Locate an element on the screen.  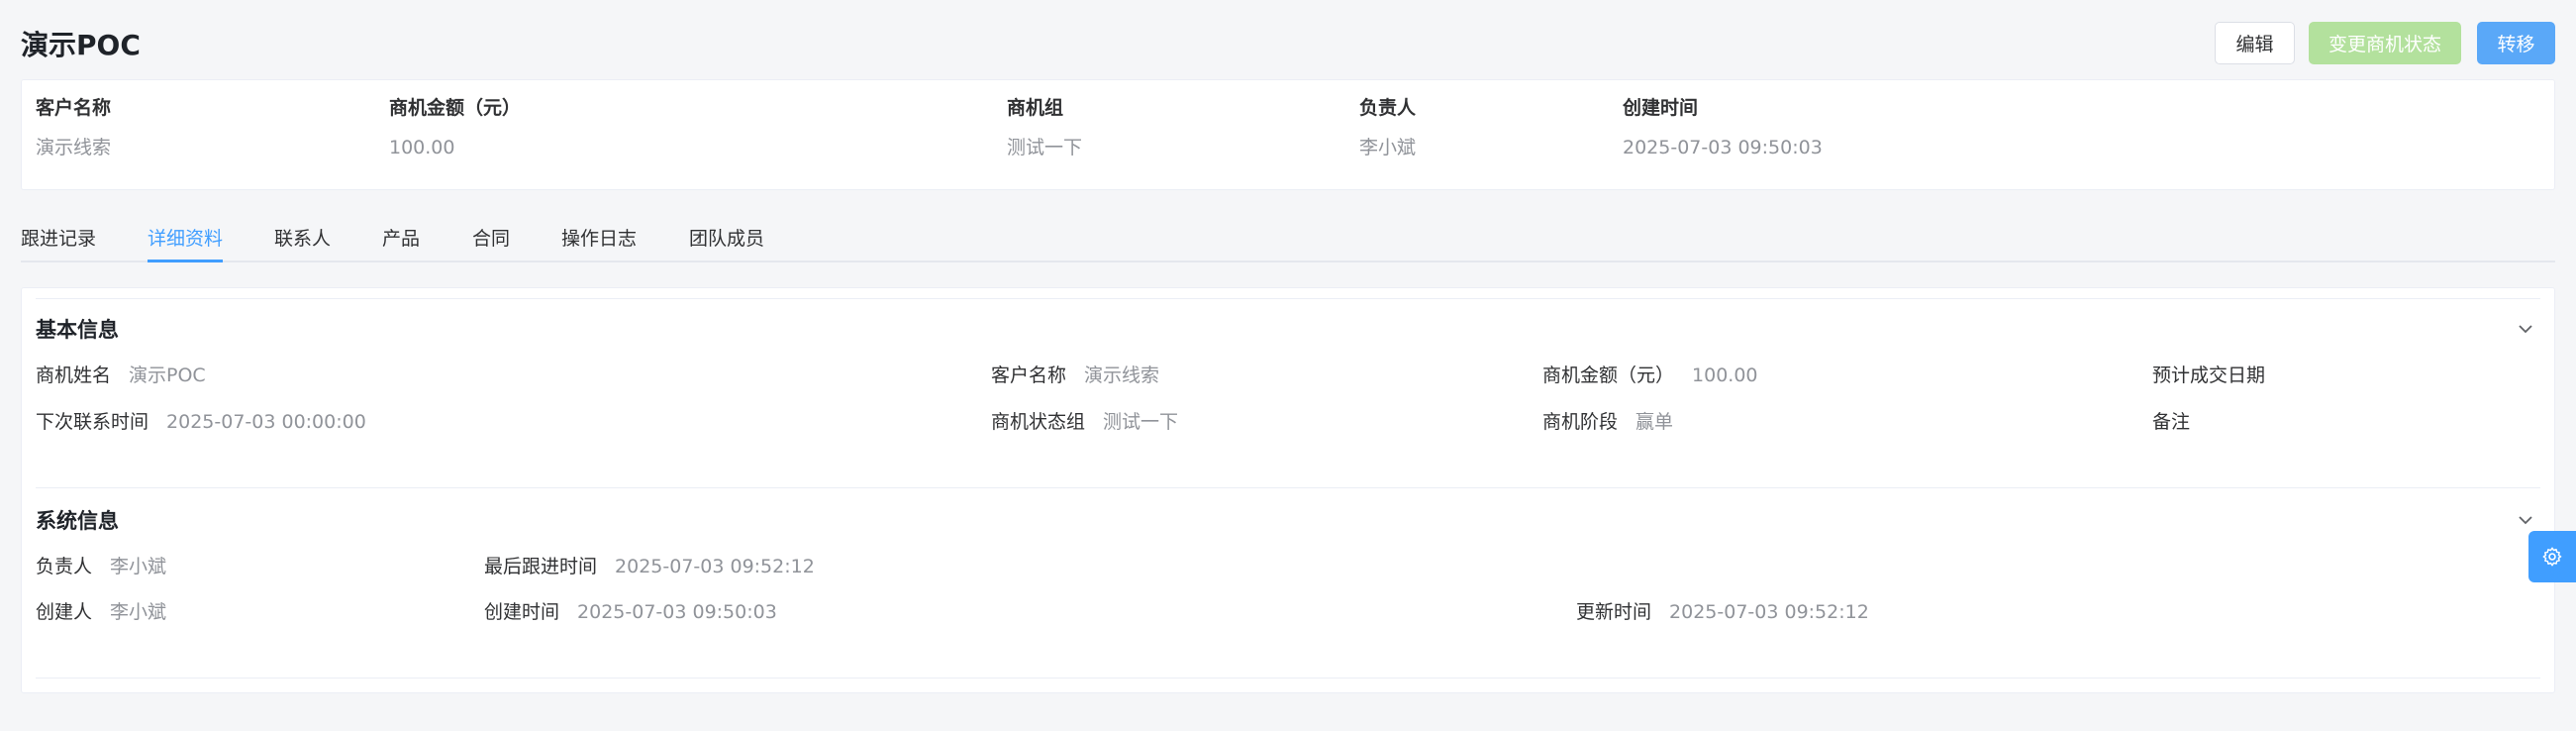
page-title: 演示POC is located at coordinates (81, 45).